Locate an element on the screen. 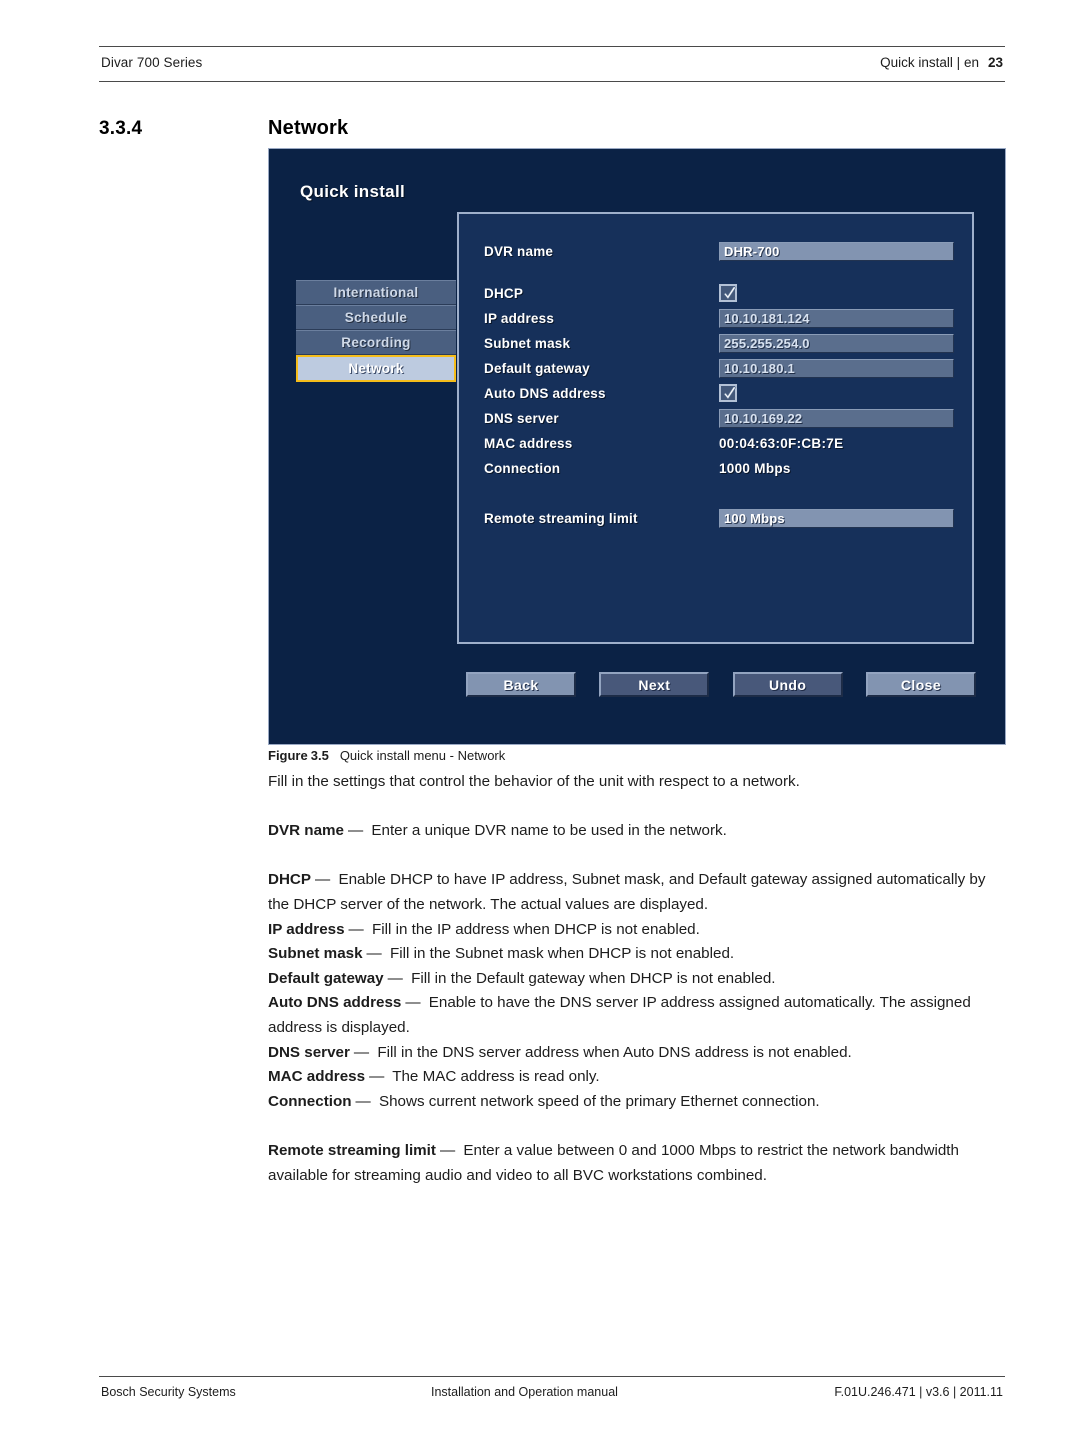 The image size is (1080, 1441). label-mac-address: MAC address is located at coordinates (528, 443).